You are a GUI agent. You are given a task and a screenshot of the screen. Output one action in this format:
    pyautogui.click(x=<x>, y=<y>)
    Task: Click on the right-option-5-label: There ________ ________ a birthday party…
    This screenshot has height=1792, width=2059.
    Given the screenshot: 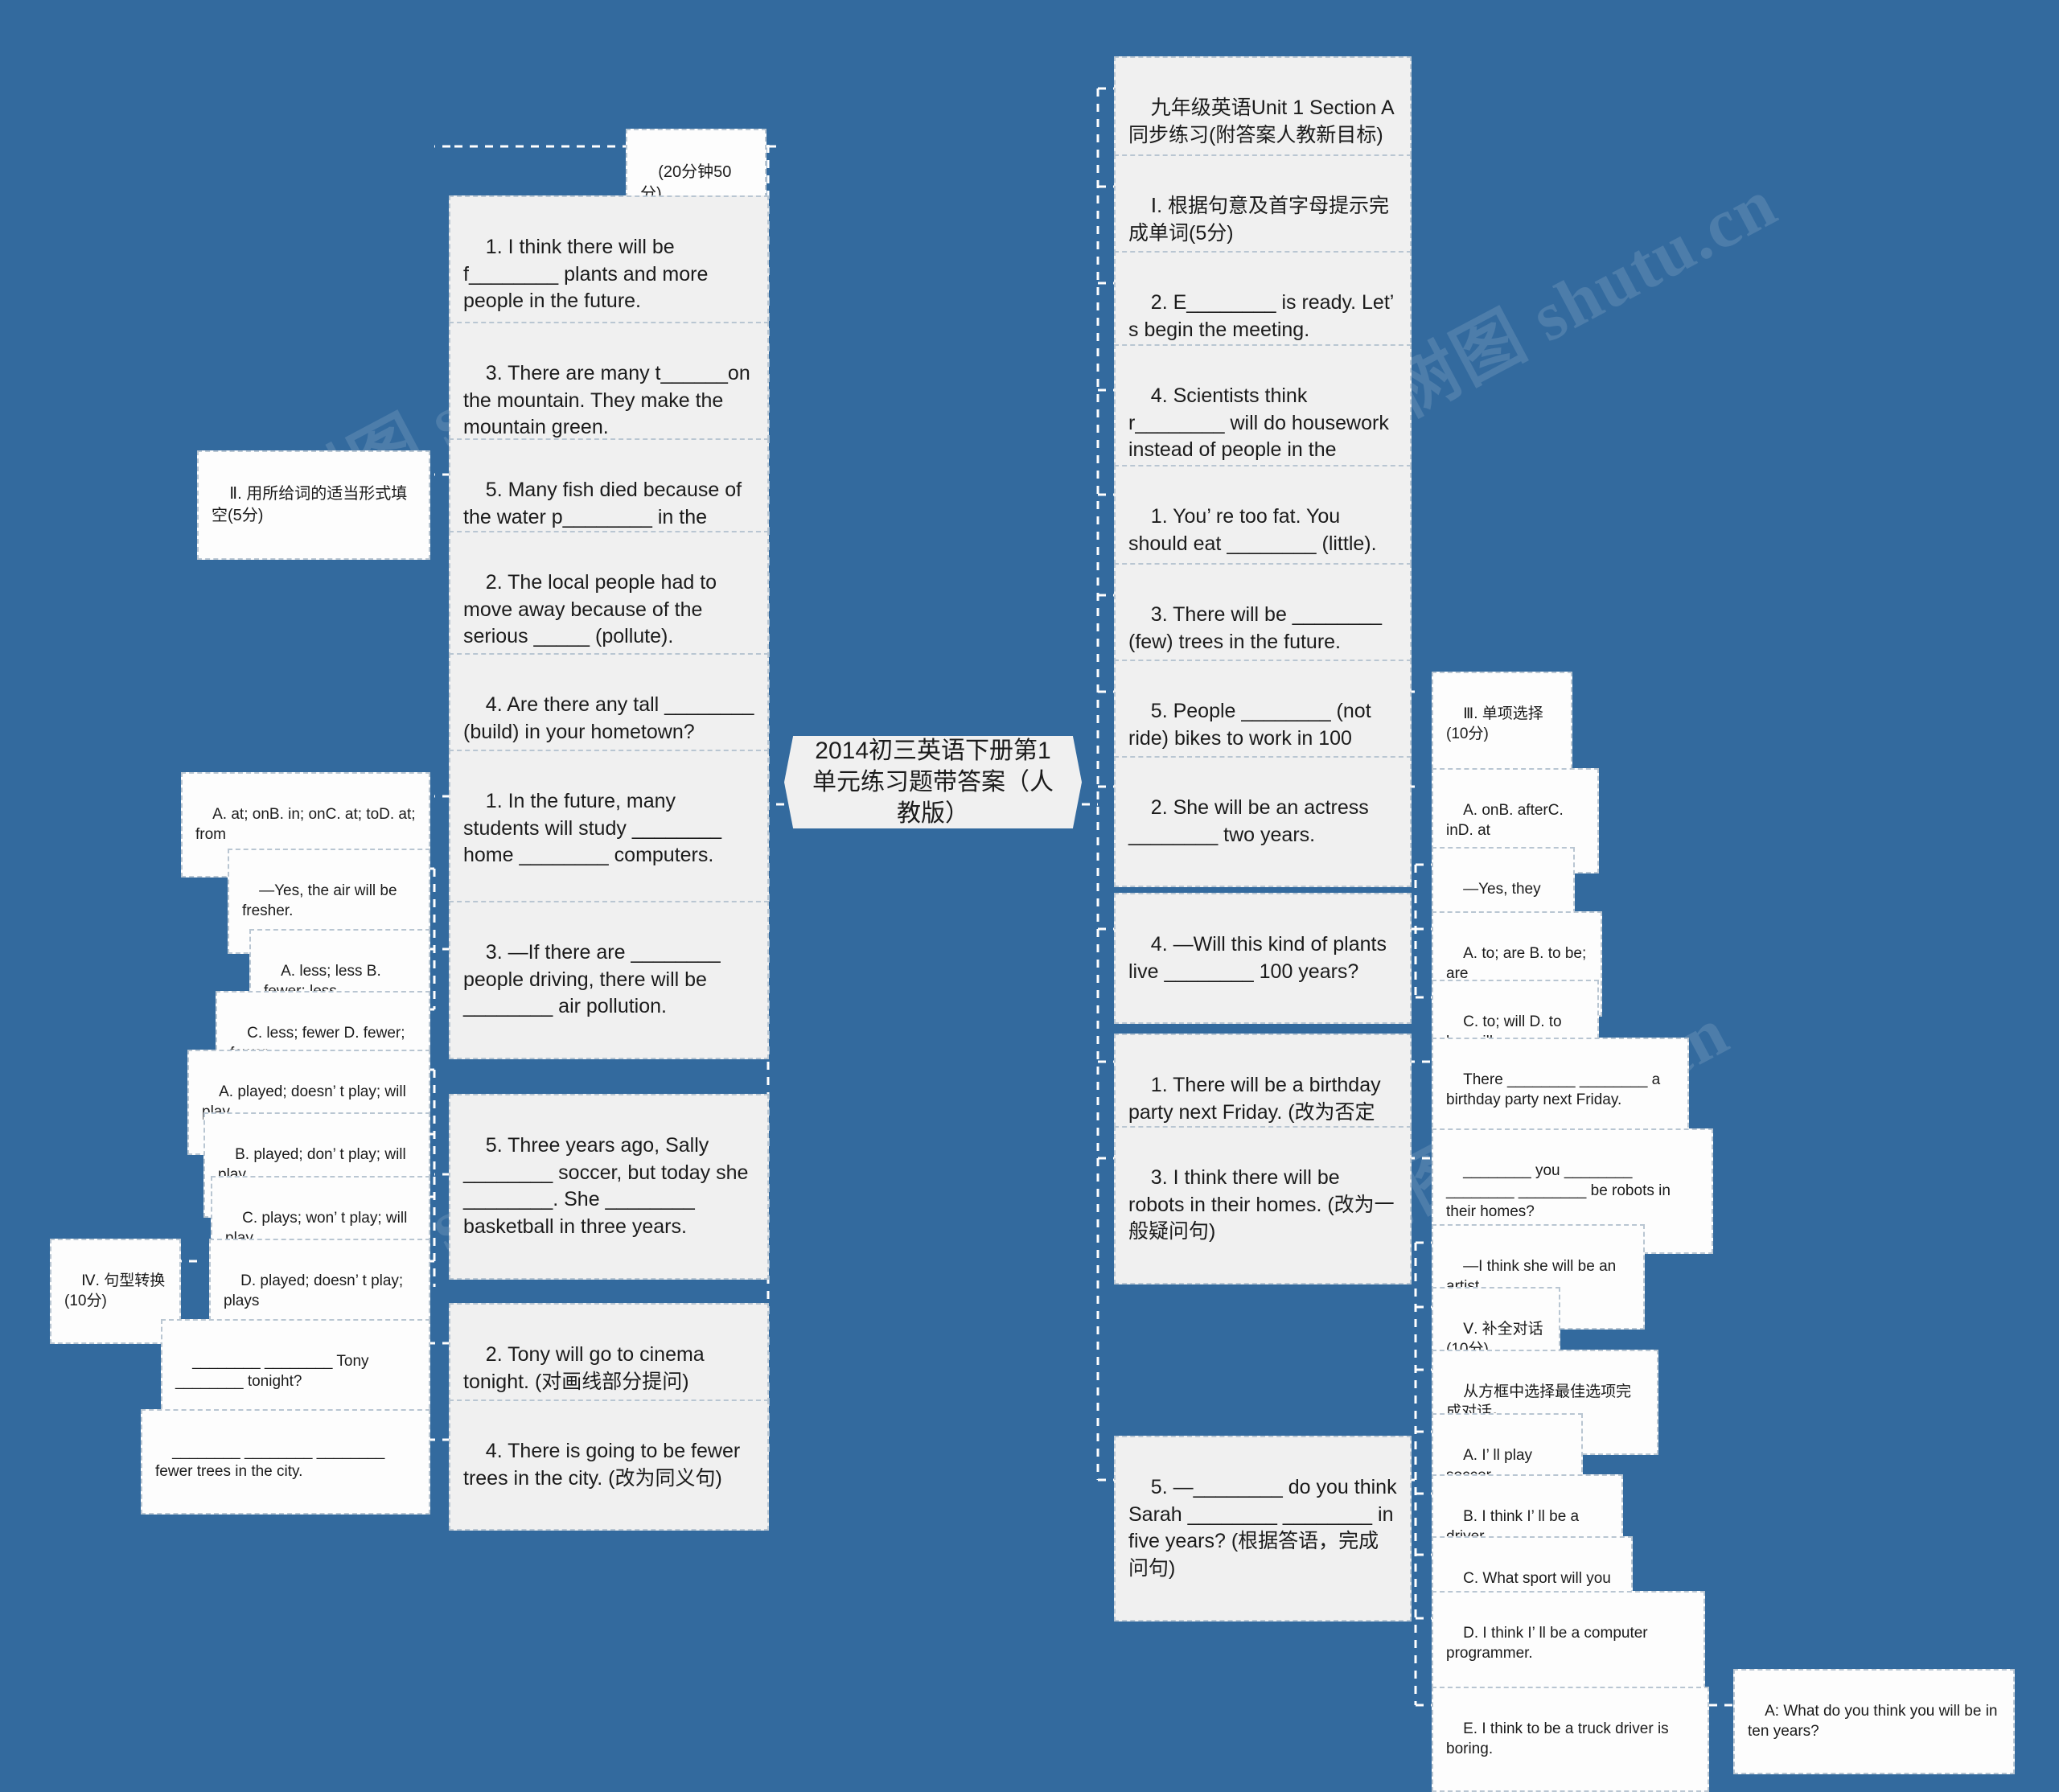 What is the action you would take?
    pyautogui.click(x=1555, y=1090)
    